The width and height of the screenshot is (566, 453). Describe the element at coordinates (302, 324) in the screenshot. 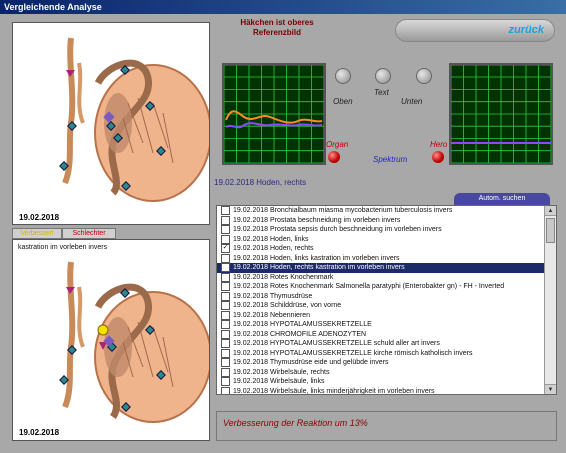

I see `list-item-label: 19.02.2018 HYPOTALAMUSSEKRETZELLE` at that location.